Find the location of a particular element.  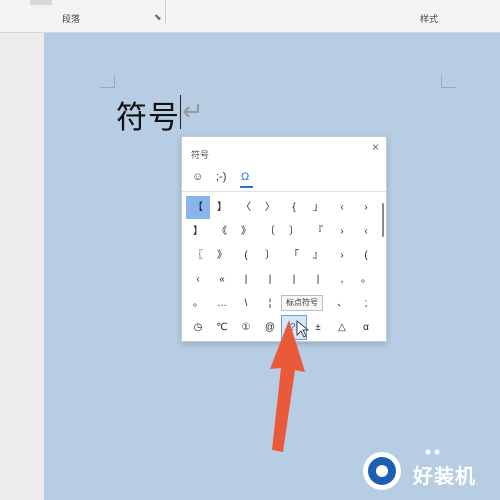

logo-eye is located at coordinates (382, 471).